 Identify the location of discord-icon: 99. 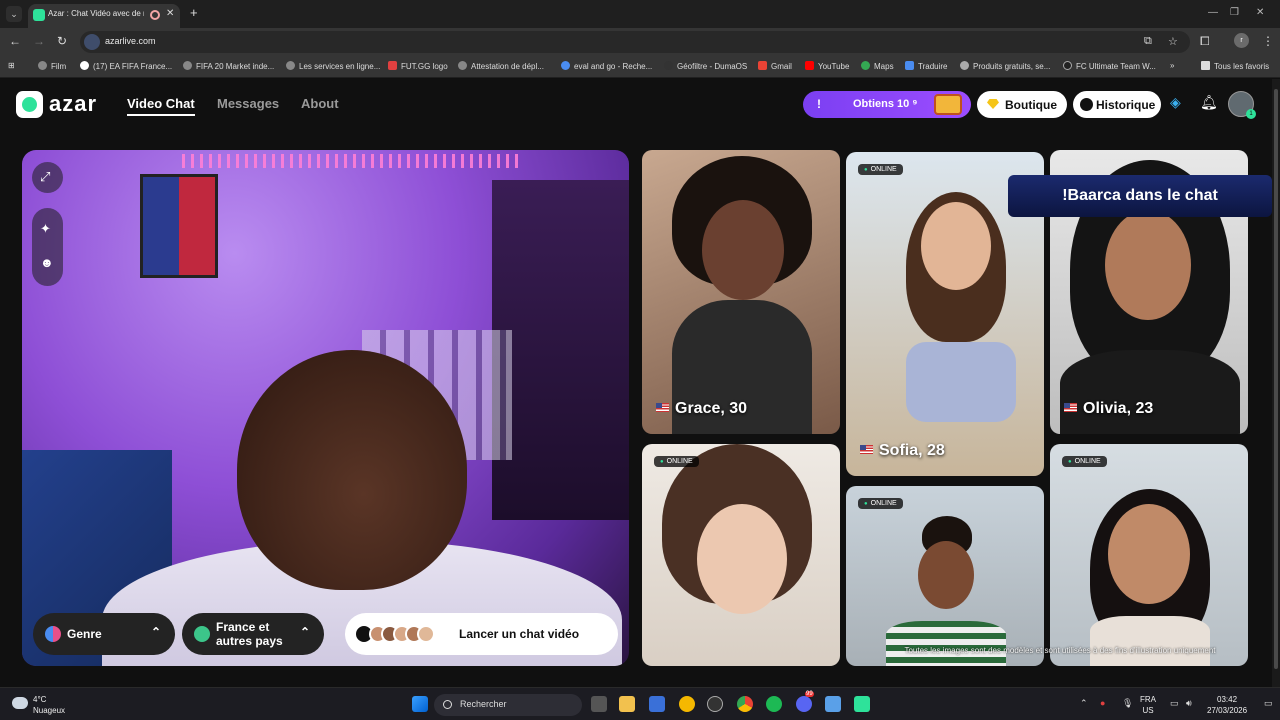
(805, 701).